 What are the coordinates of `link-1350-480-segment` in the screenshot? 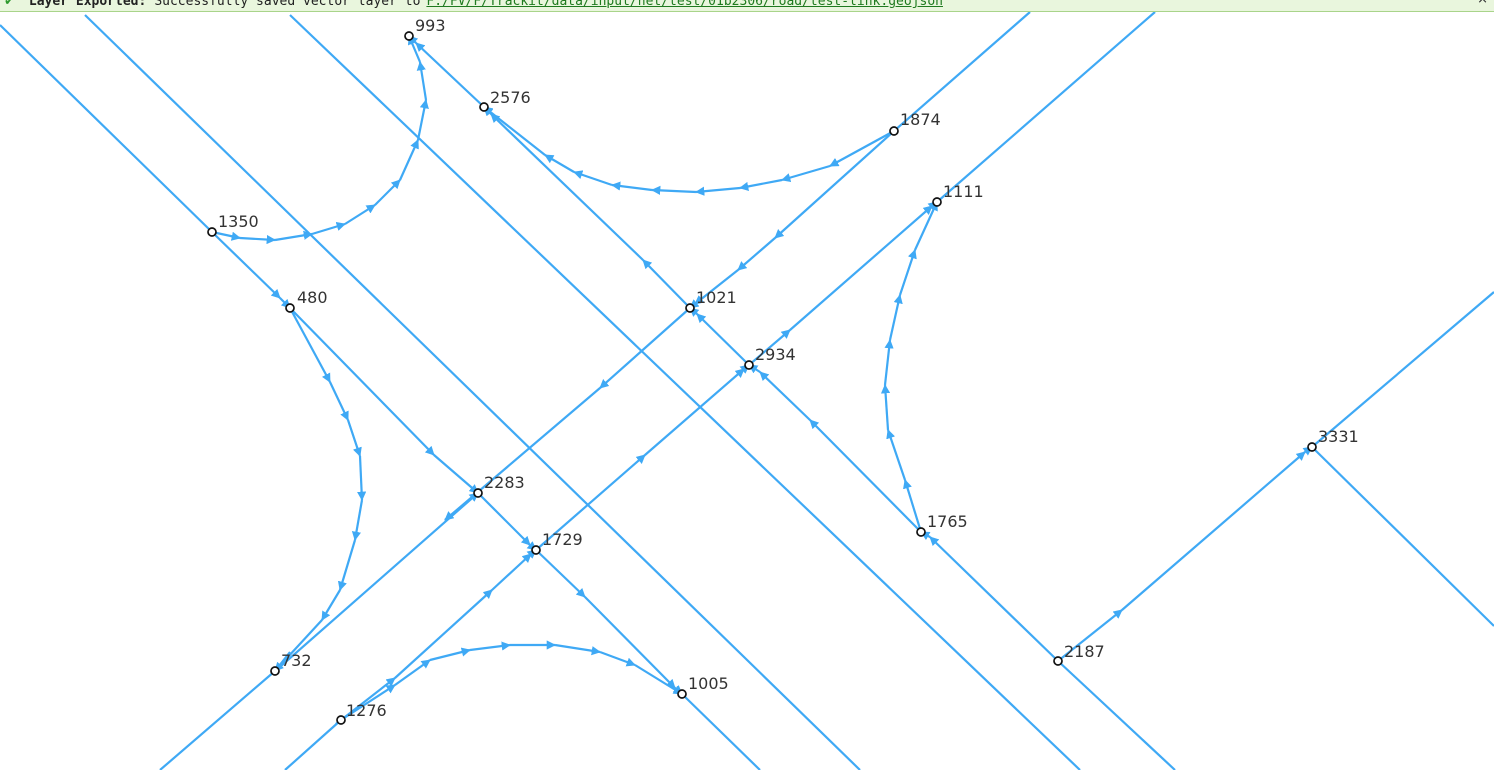 It's located at (246, 265).